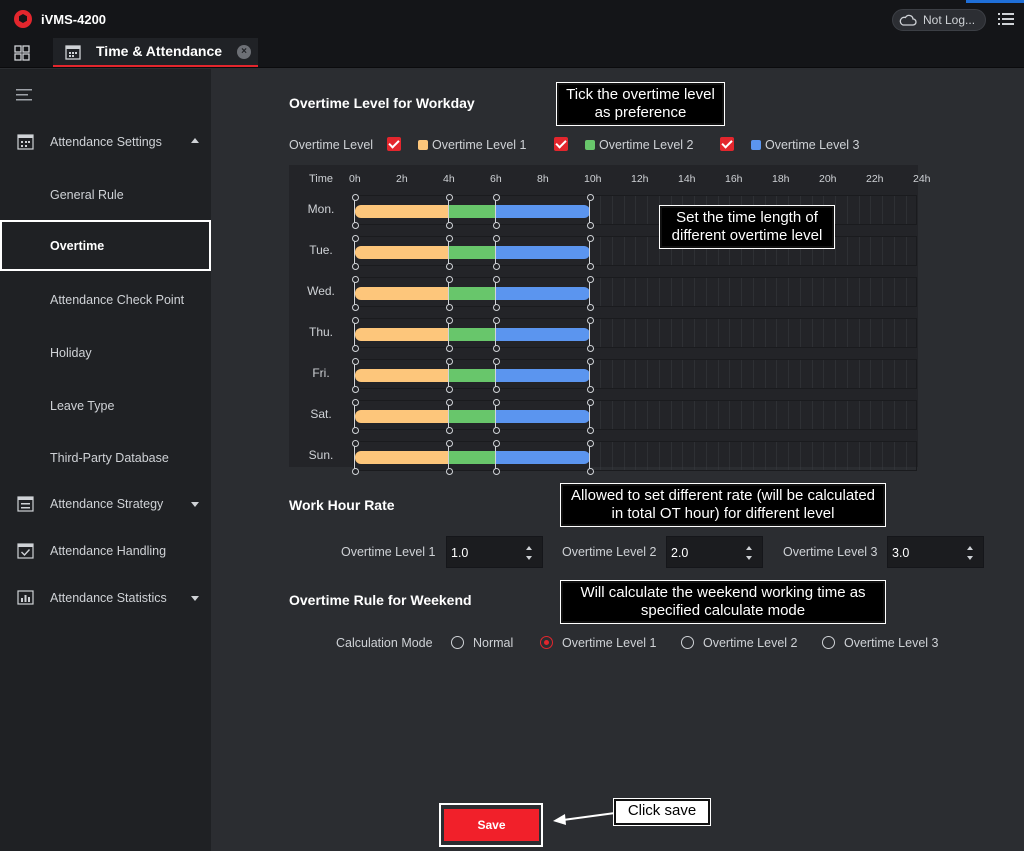 The image size is (1024, 851). I want to click on level-1-label: Overtime Level 1, so click(479, 145).